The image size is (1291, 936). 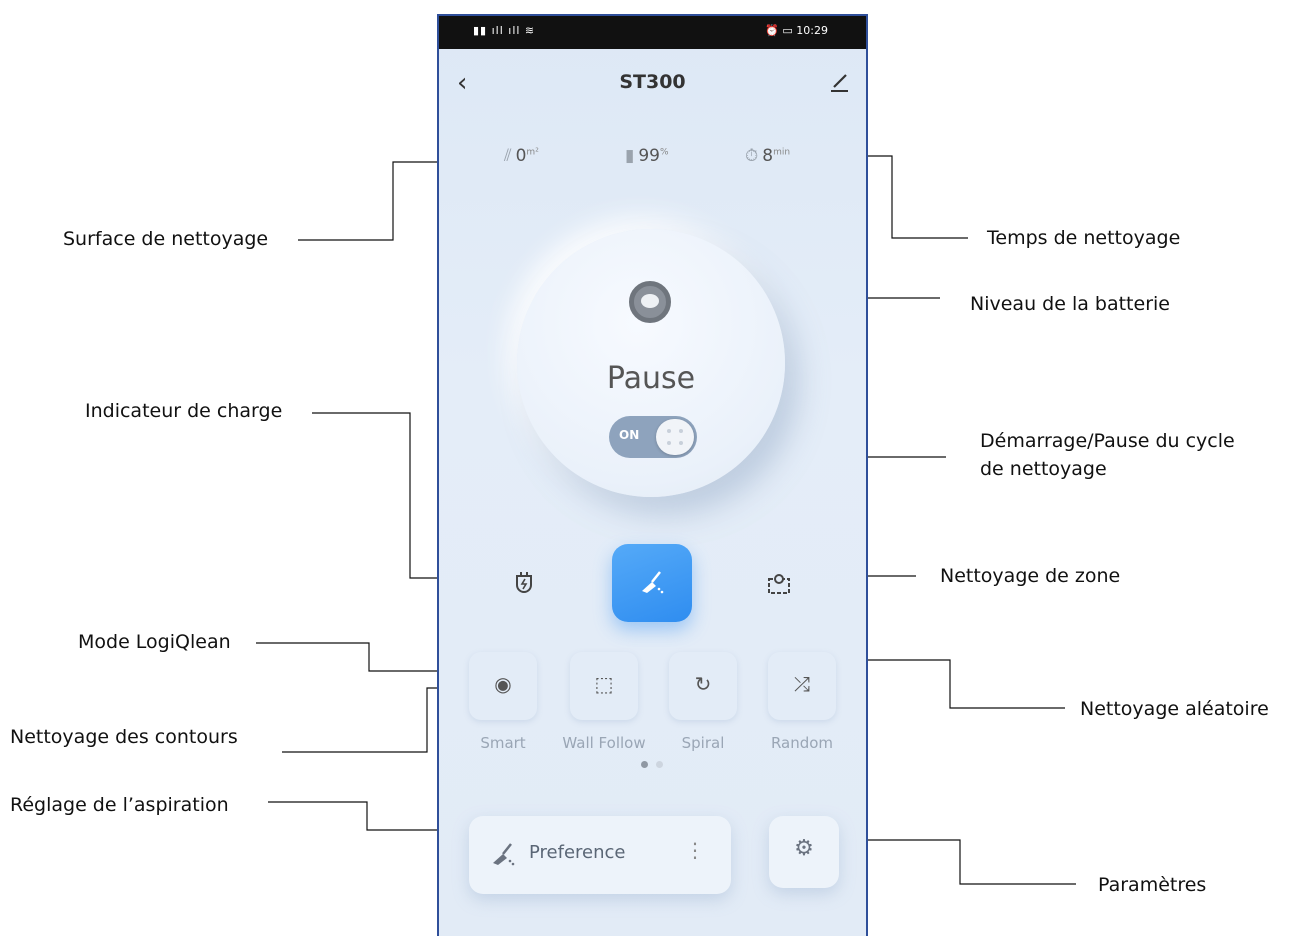 What do you see at coordinates (779, 586) in the screenshot?
I see `zone-map-icon` at bounding box center [779, 586].